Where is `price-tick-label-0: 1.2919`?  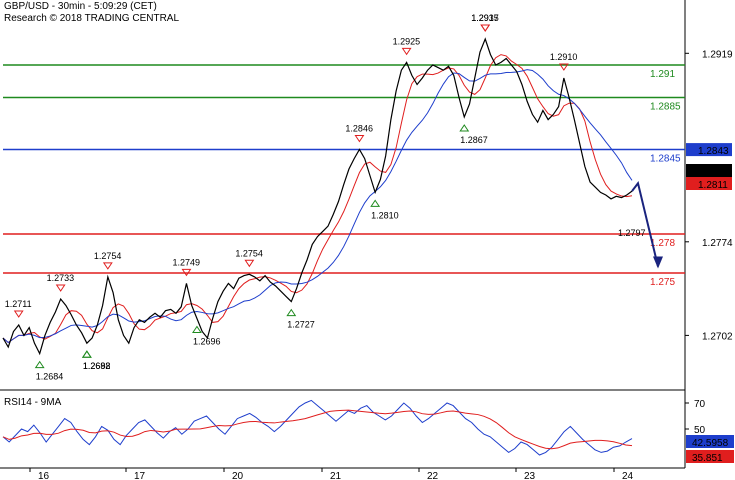
price-tick-label-0: 1.2919 is located at coordinates (717, 54).